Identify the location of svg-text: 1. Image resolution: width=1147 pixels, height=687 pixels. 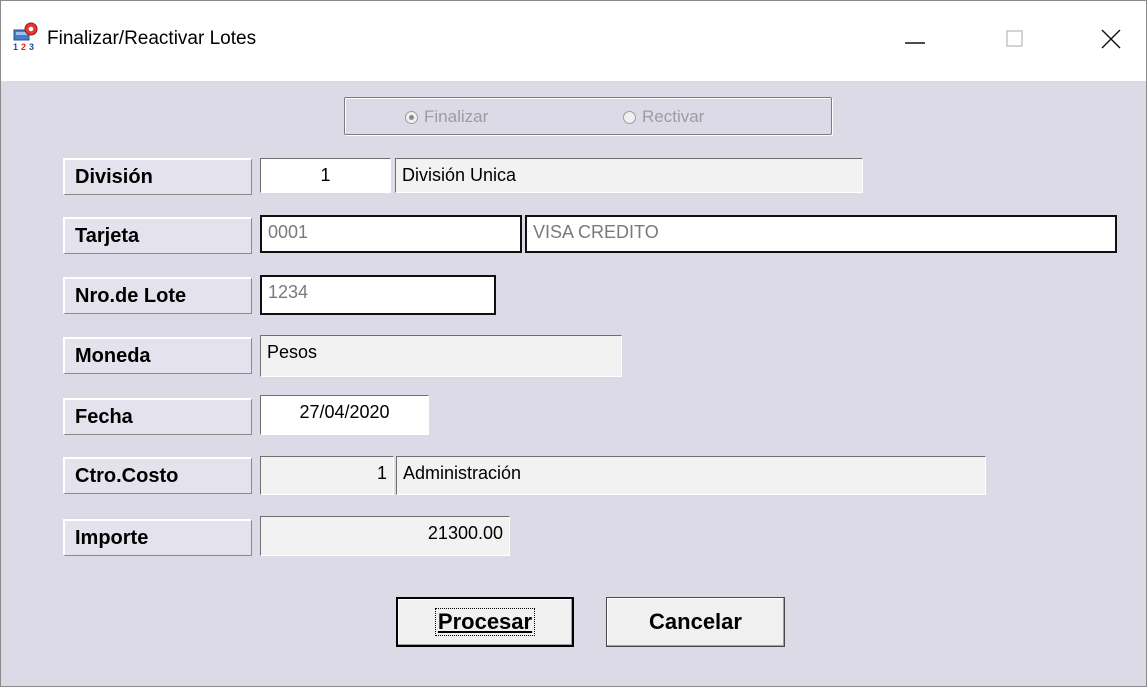
(15, 46).